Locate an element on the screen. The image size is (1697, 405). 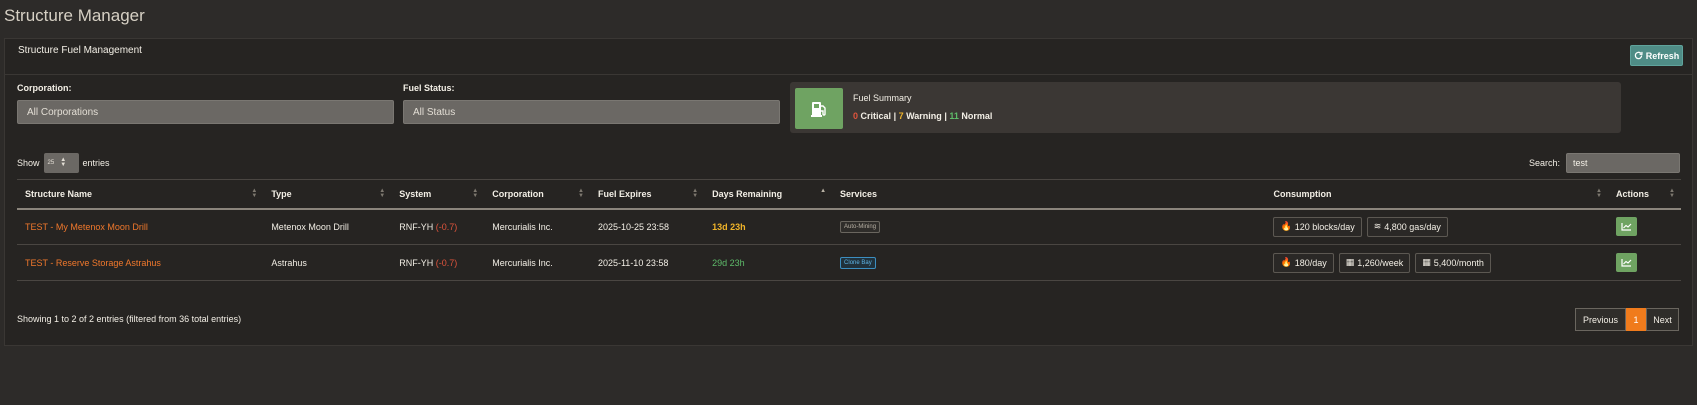
column-header-corporation: Corporation ▲ ▼ is located at coordinates (537, 194).